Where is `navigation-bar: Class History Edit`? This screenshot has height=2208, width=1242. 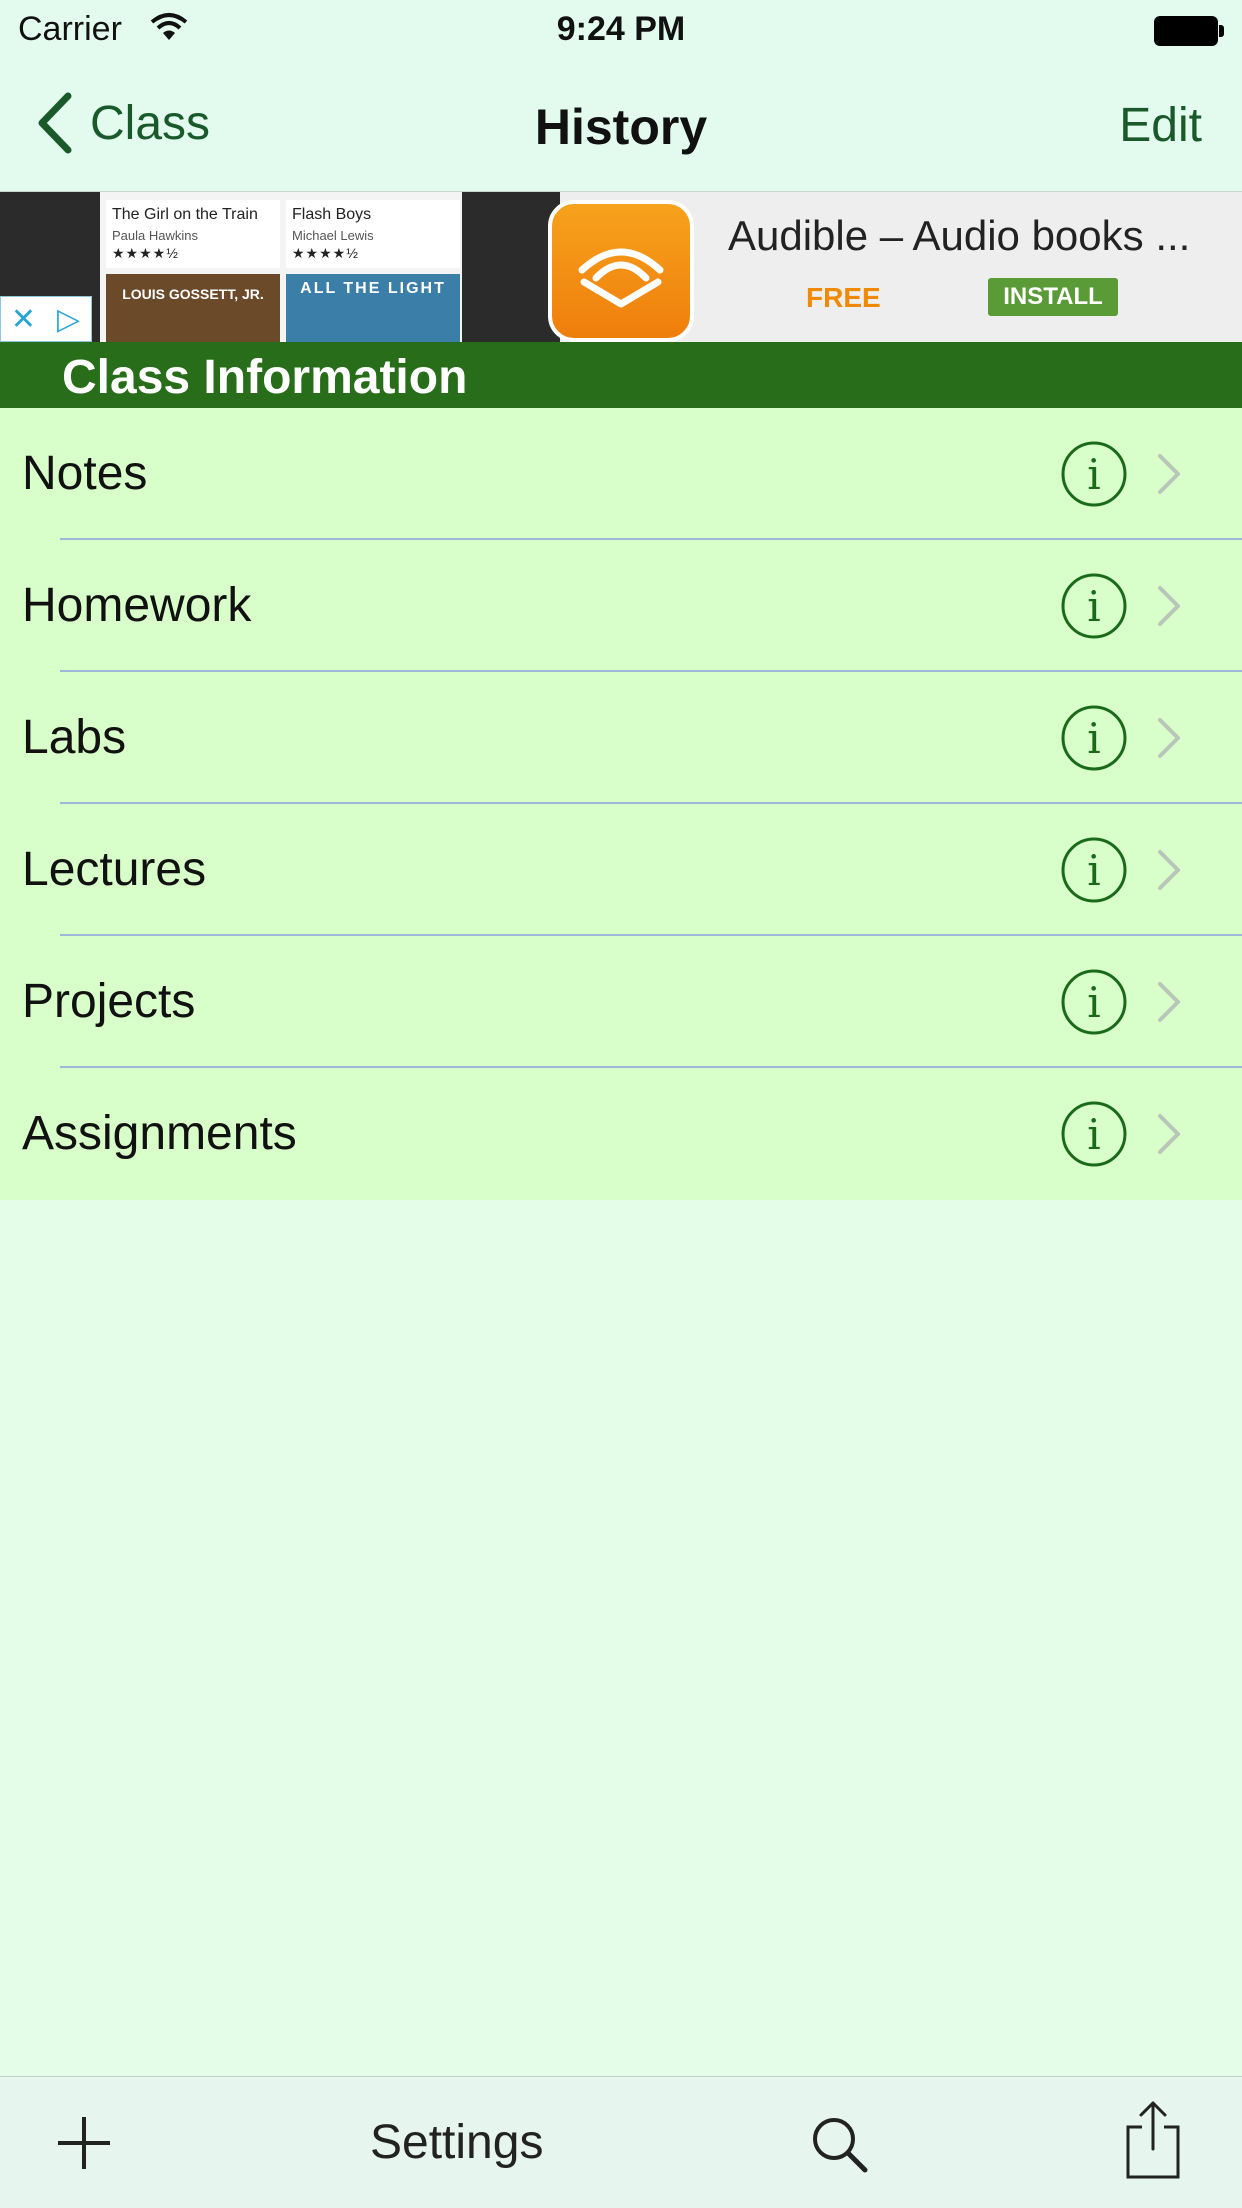 navigation-bar: Class History Edit is located at coordinates (621, 126).